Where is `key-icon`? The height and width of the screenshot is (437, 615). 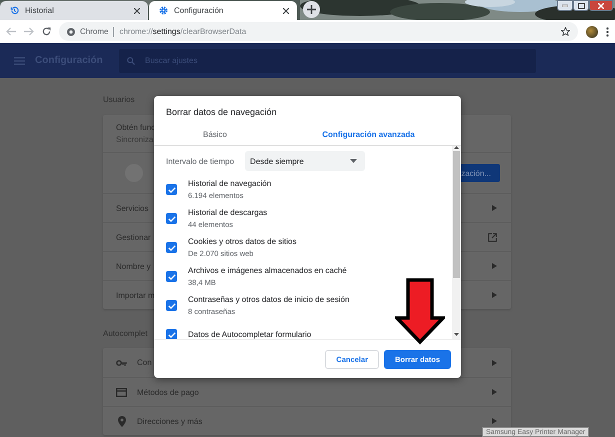 key-icon is located at coordinates (121, 363).